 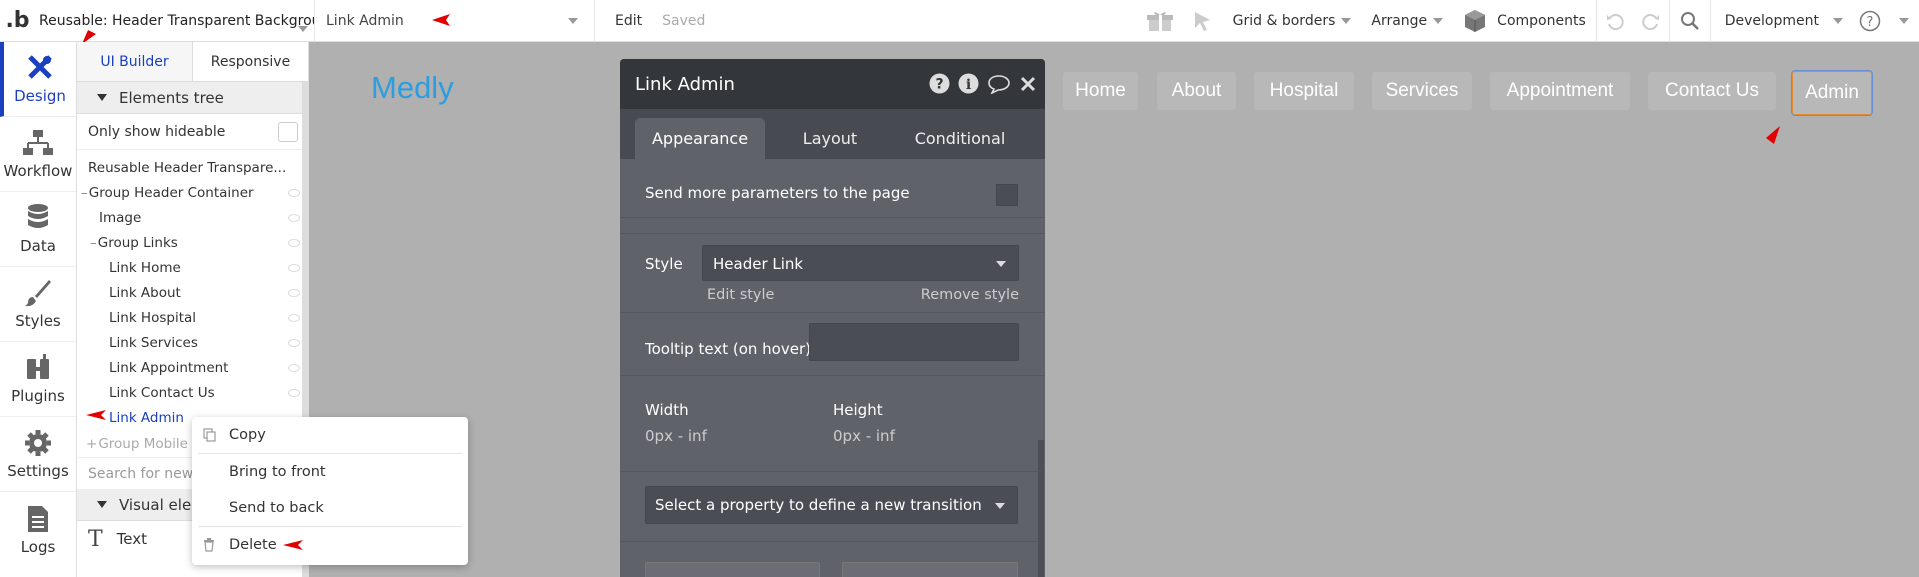 I want to click on nav-plugins: Plugins, so click(x=38, y=379).